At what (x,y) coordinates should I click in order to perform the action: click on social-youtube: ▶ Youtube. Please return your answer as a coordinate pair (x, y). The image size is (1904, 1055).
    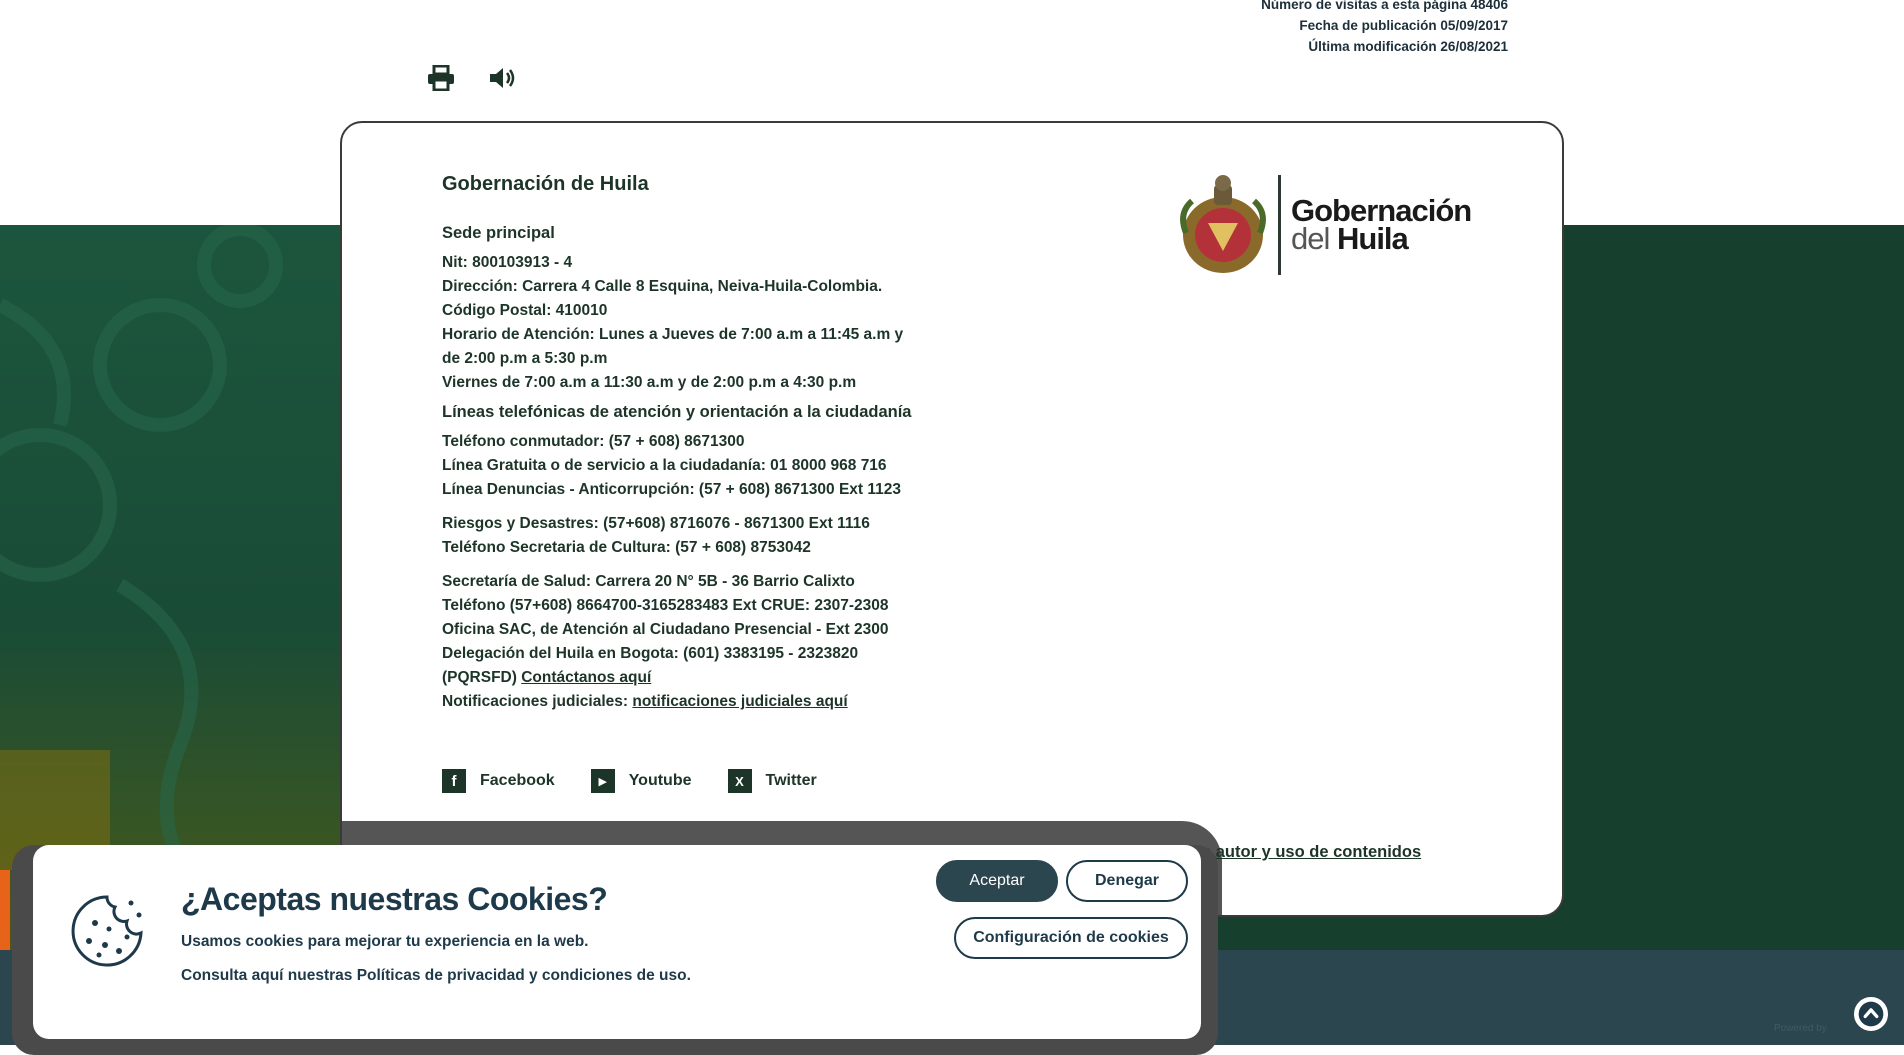
    Looking at the image, I should click on (641, 781).